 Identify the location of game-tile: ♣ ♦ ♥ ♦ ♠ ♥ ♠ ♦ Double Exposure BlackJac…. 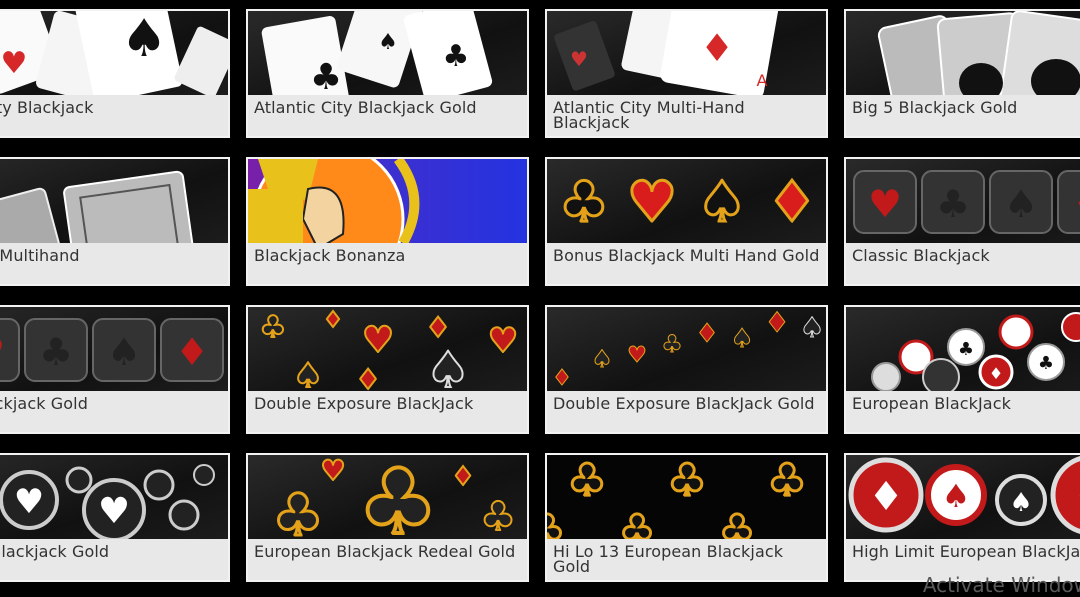
(387, 369).